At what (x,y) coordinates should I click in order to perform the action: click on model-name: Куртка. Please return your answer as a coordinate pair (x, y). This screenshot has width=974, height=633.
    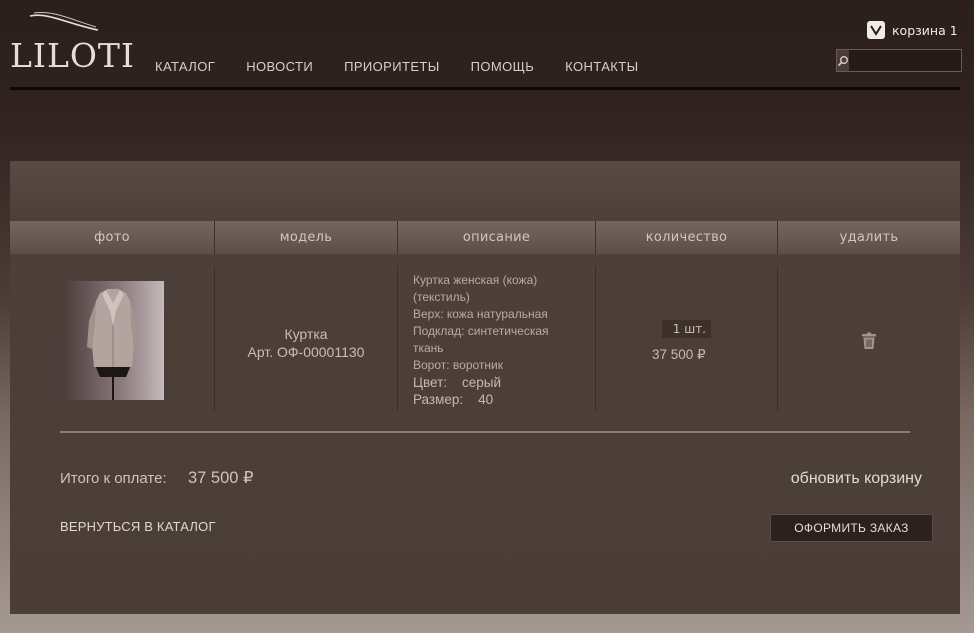
    Looking at the image, I should click on (306, 334).